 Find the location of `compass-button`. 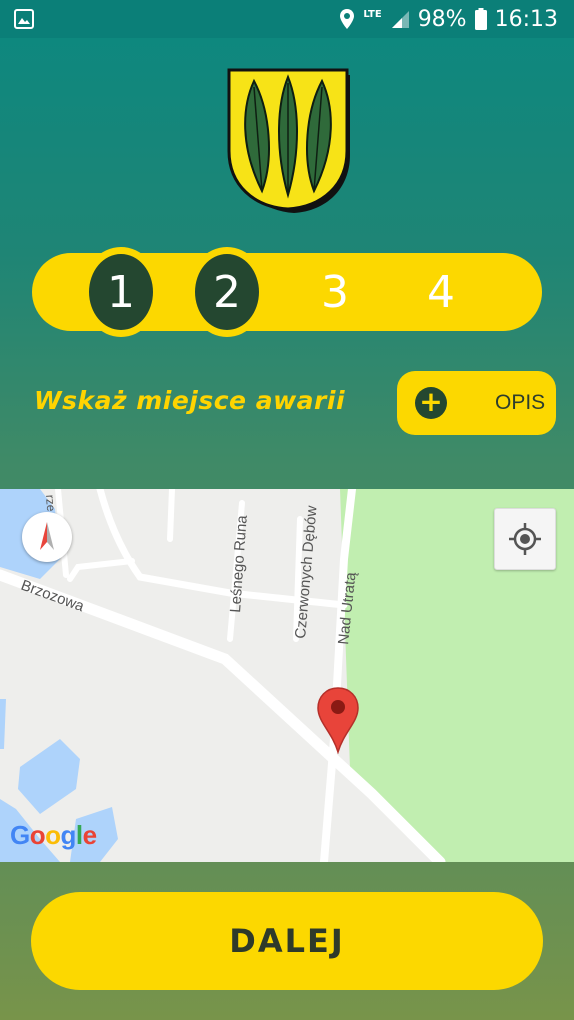

compass-button is located at coordinates (47, 537).